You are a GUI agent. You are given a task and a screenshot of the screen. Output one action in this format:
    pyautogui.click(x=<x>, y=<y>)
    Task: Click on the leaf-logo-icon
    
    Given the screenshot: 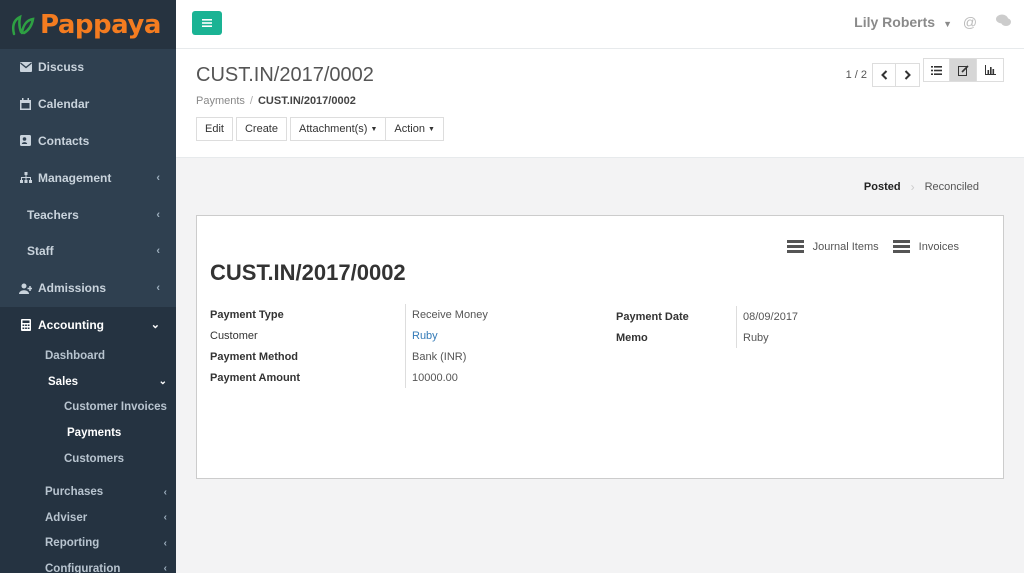 What is the action you would take?
    pyautogui.click(x=23, y=24)
    